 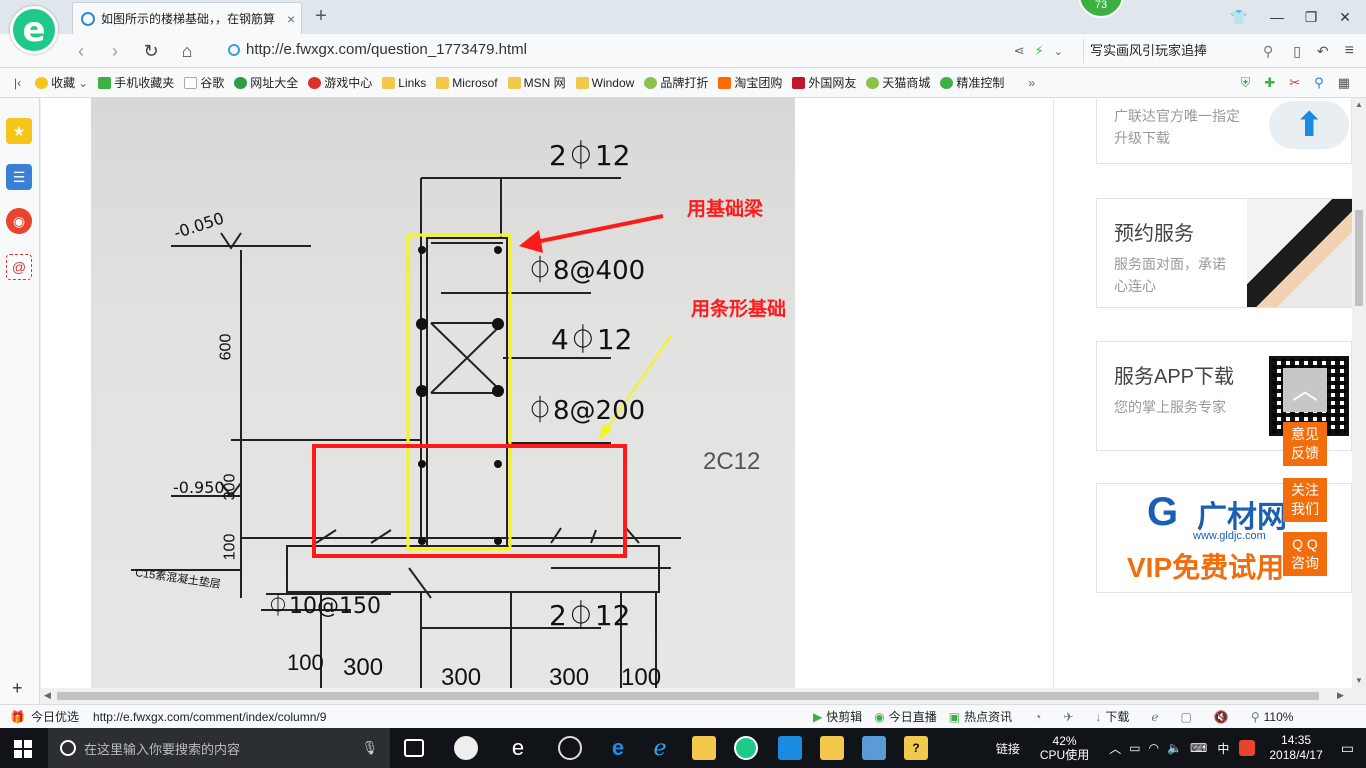 What do you see at coordinates (1224, 253) in the screenshot?
I see `appointment-card: 预约服务 服务面对面，承诺心连心` at bounding box center [1224, 253].